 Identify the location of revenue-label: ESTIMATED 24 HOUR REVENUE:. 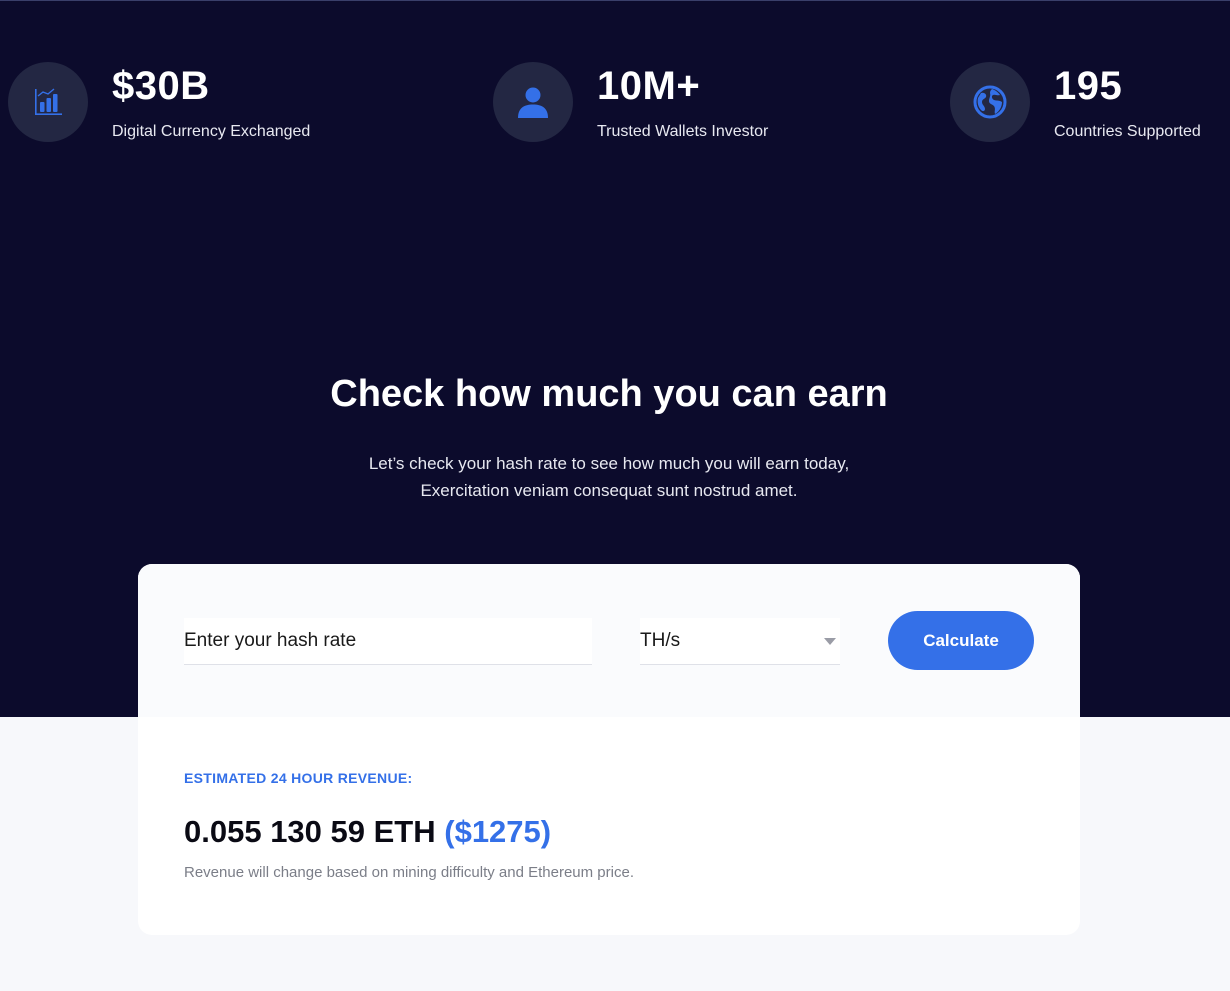
(298, 778).